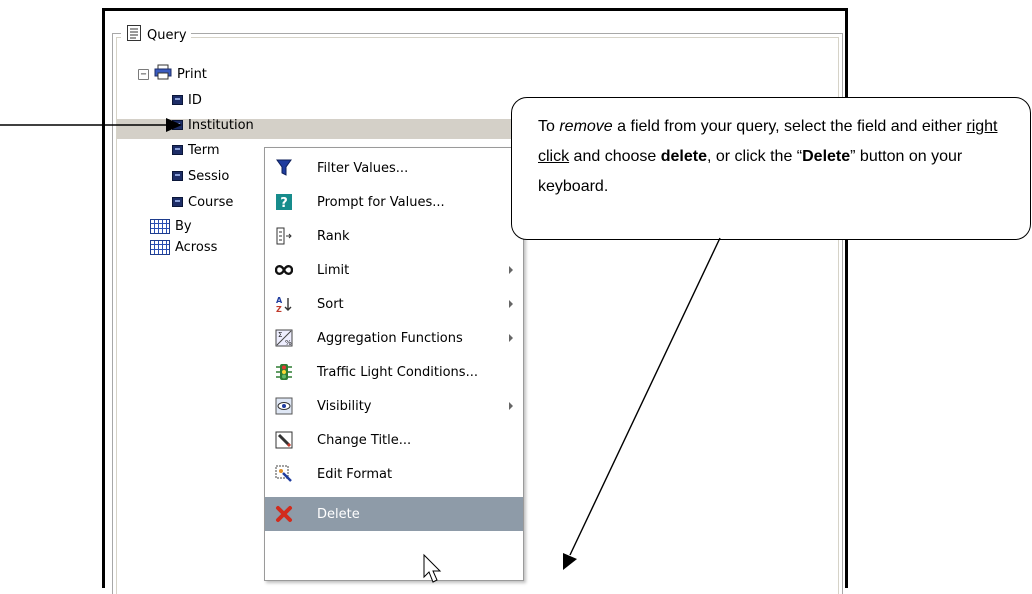  What do you see at coordinates (211, 202) in the screenshot?
I see `tree-label-course: Course` at bounding box center [211, 202].